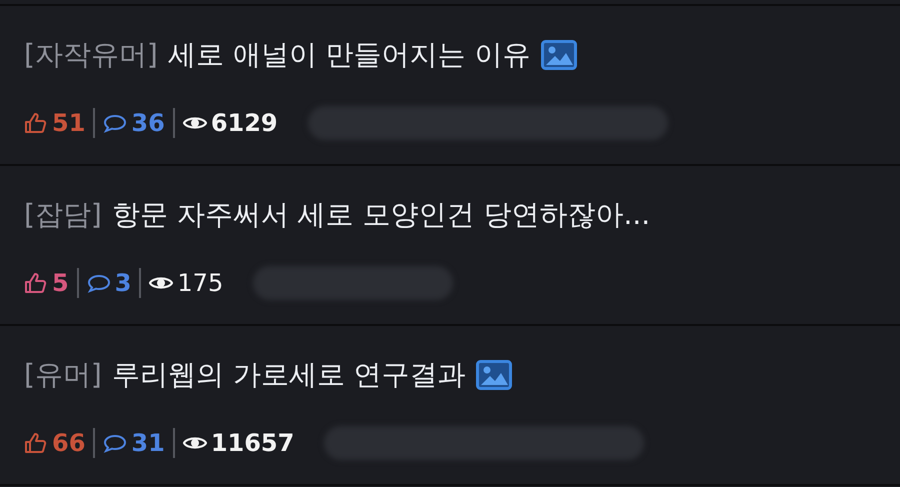 The height and width of the screenshot is (487, 900). I want to click on post-category: [자작유머], so click(91, 55).